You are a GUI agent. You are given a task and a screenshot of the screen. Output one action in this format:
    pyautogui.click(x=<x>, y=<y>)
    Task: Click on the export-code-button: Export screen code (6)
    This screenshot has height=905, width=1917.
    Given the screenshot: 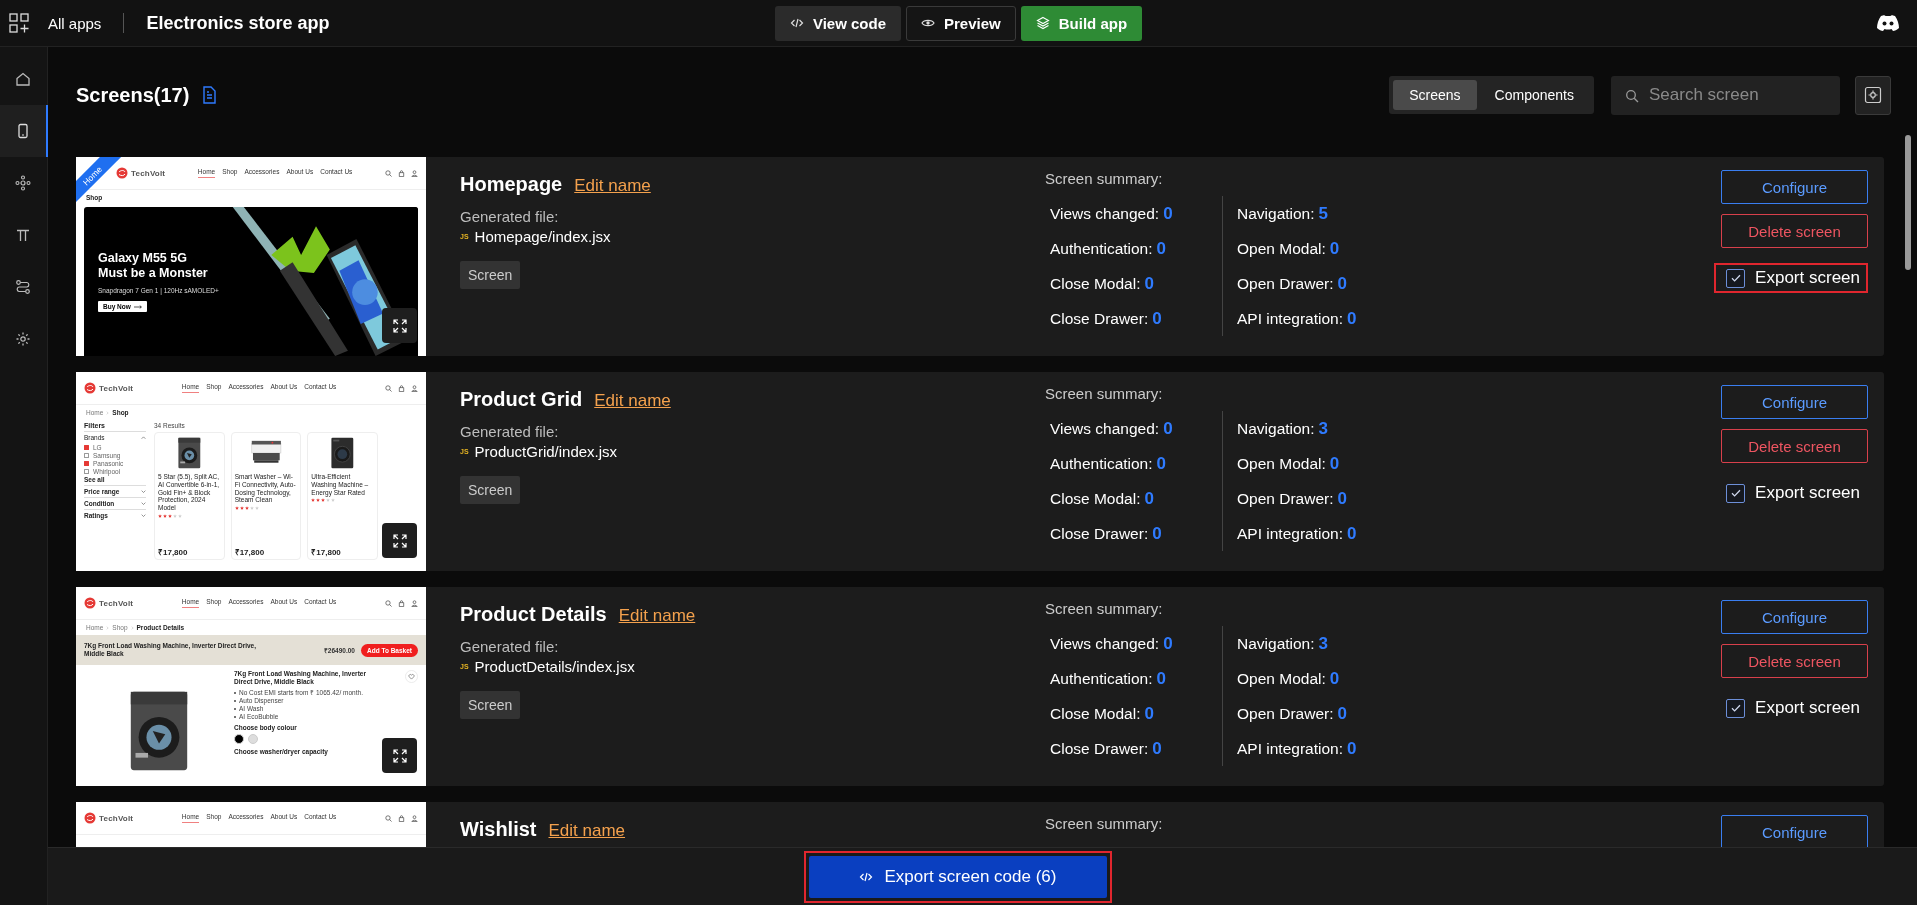 What is the action you would take?
    pyautogui.click(x=957, y=876)
    